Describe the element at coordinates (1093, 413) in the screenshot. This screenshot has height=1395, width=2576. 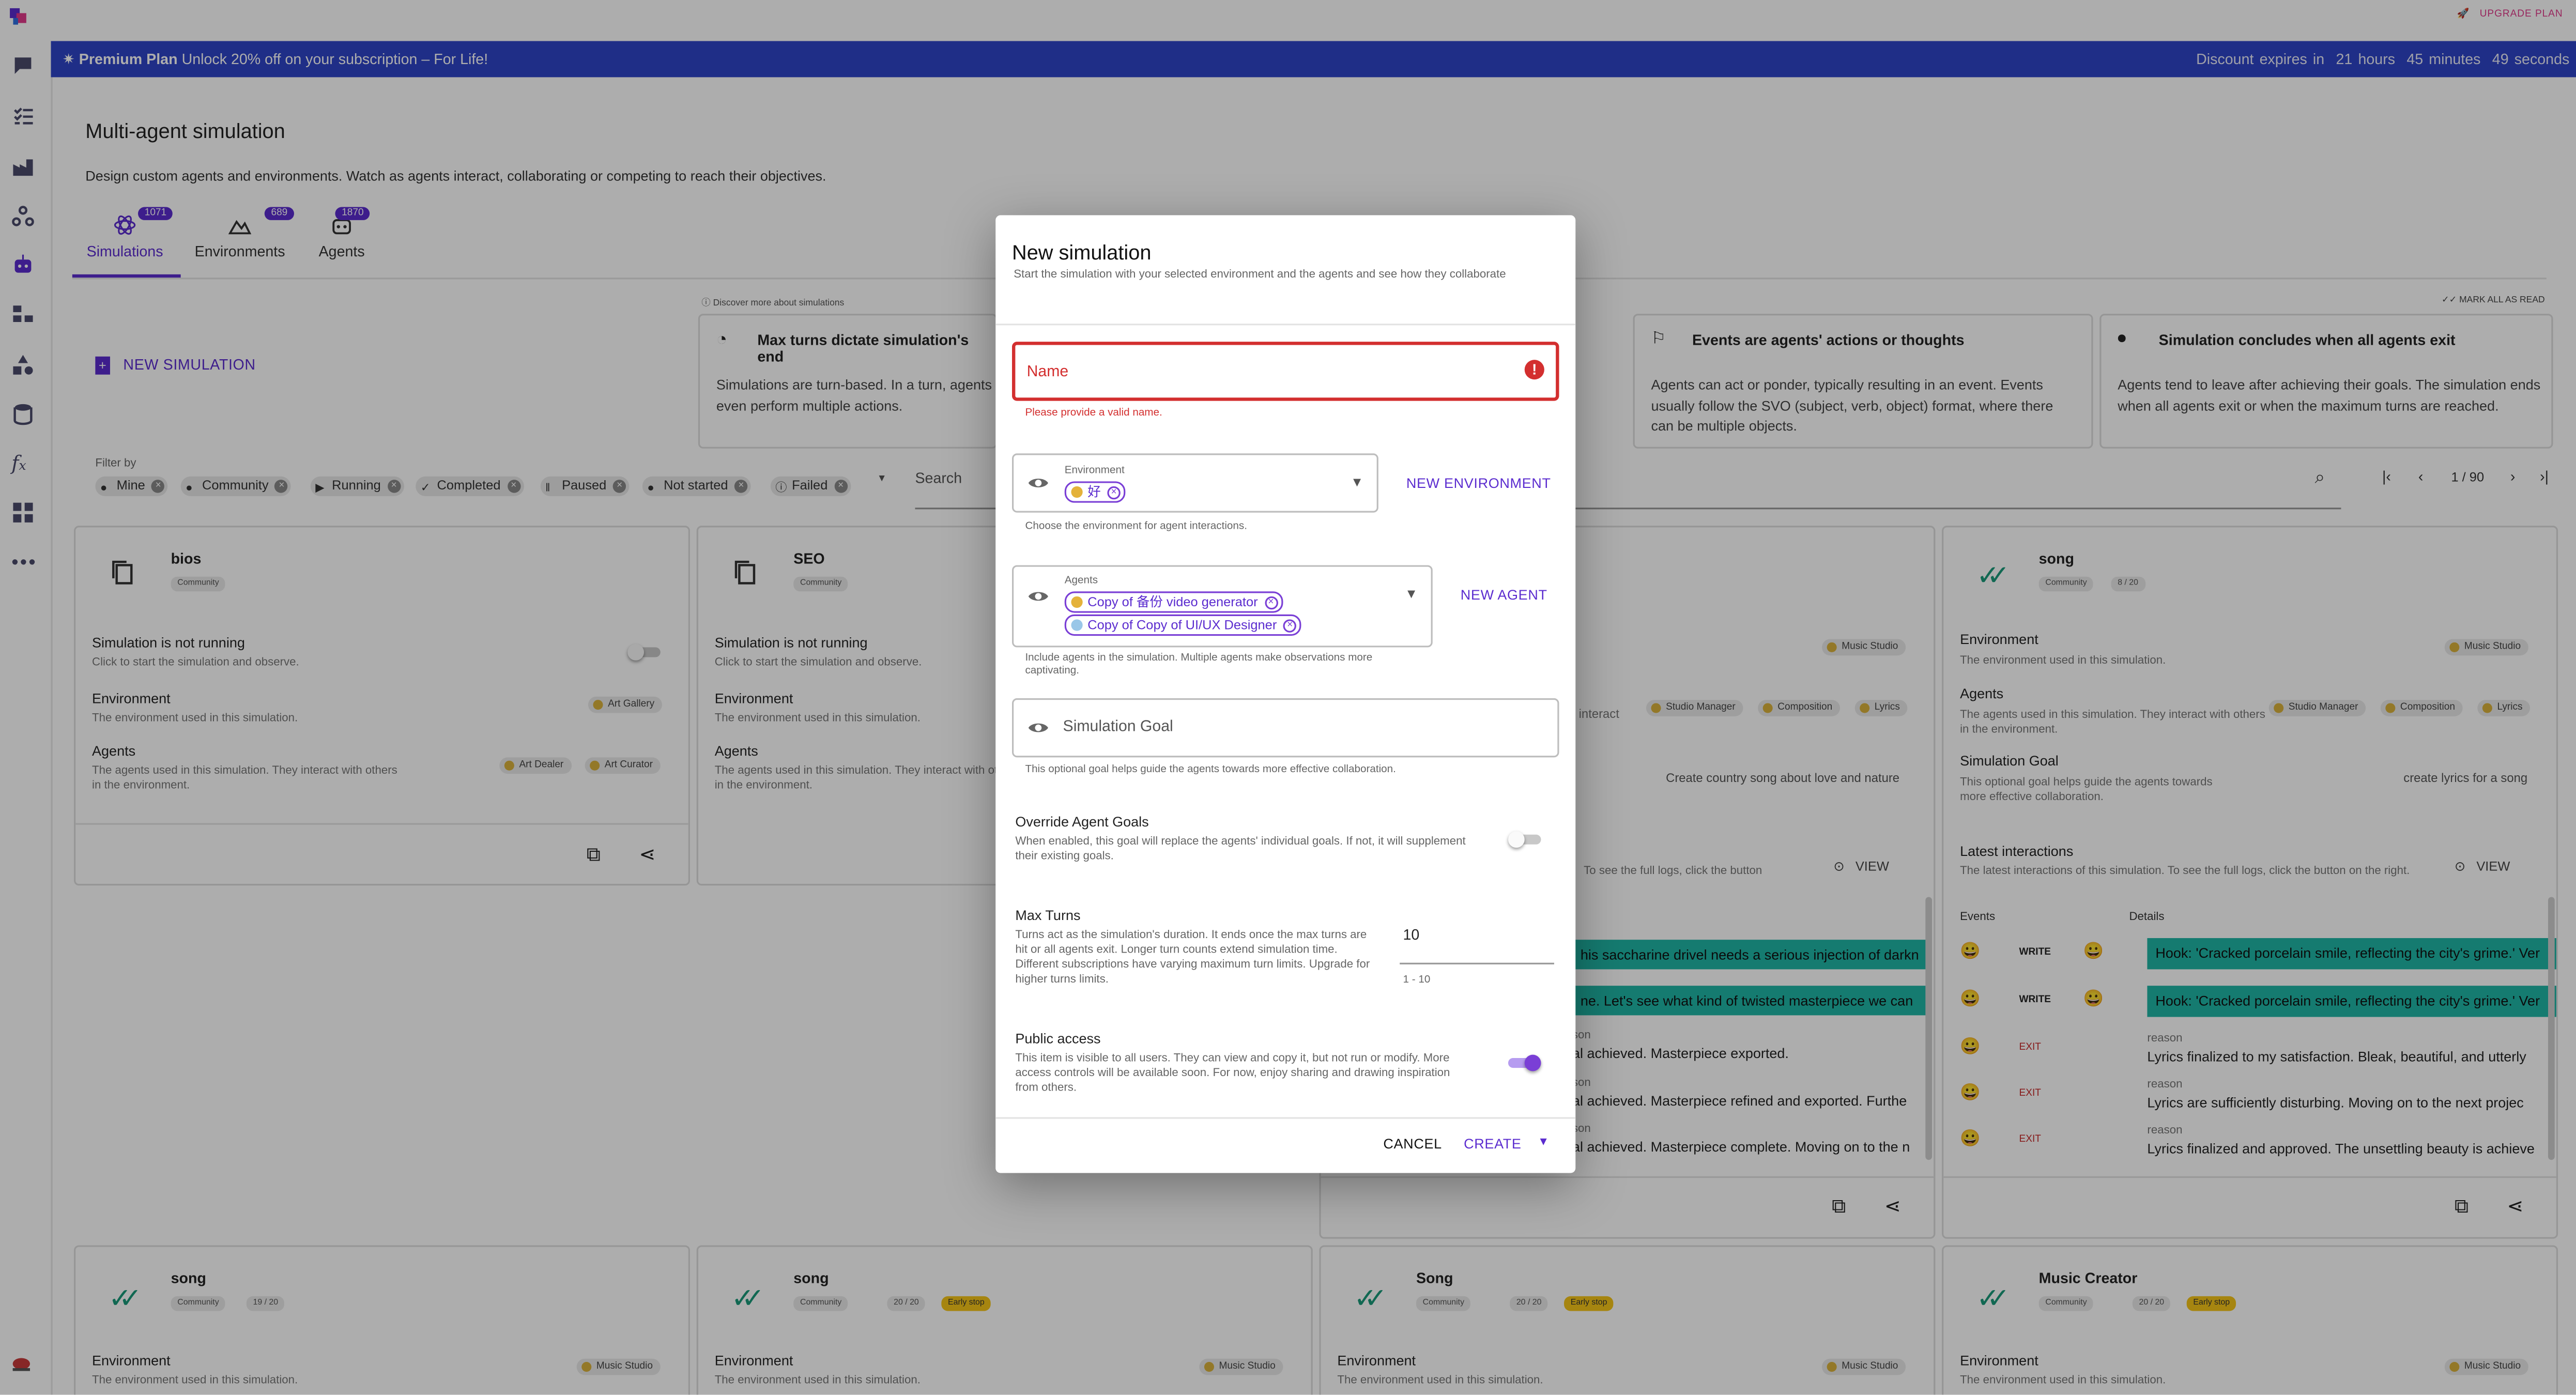
I see `name-error-text: Please provide a valid name.` at that location.